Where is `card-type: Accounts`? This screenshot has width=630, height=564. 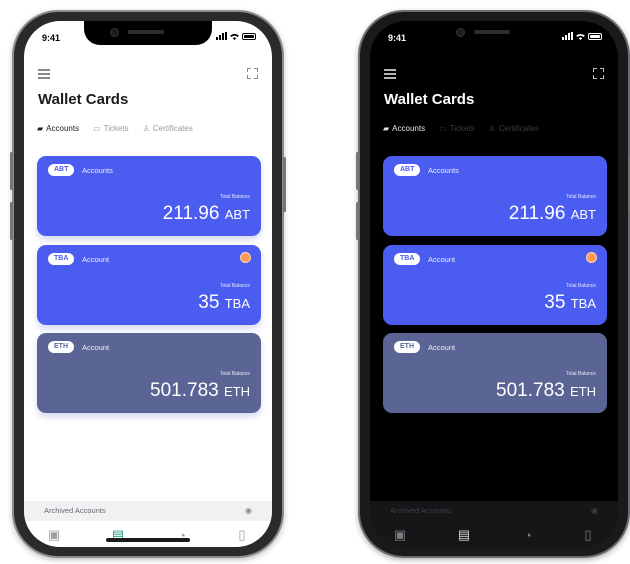
card-type: Accounts is located at coordinates (443, 170).